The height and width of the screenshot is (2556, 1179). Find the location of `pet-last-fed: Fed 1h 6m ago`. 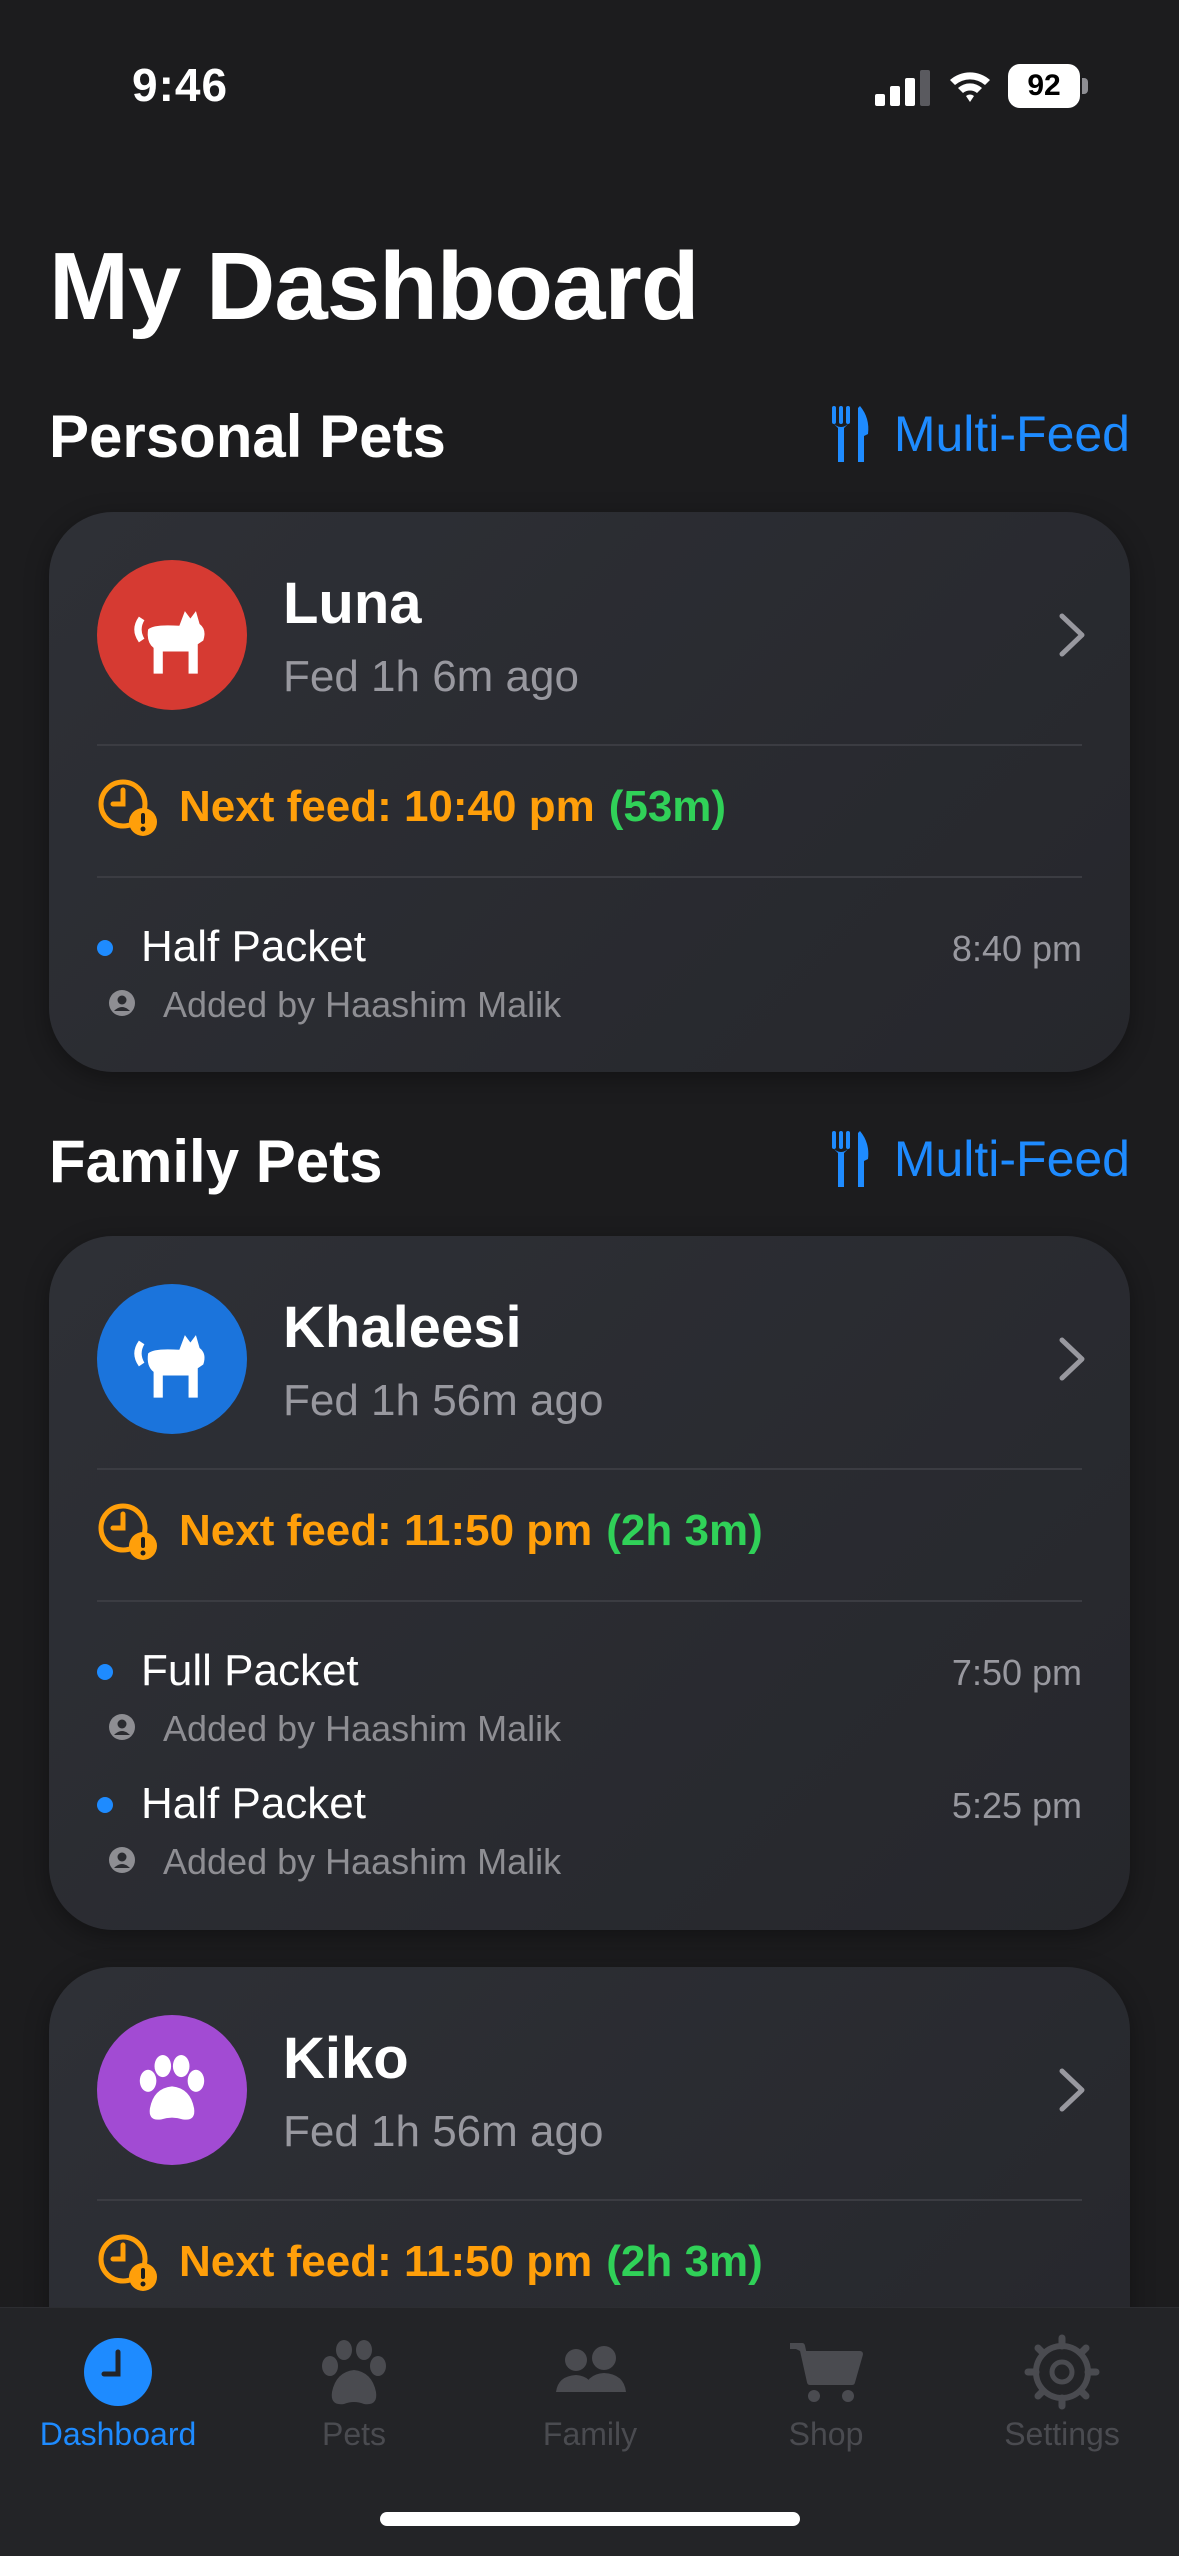

pet-last-fed: Fed 1h 6m ago is located at coordinates (431, 676).